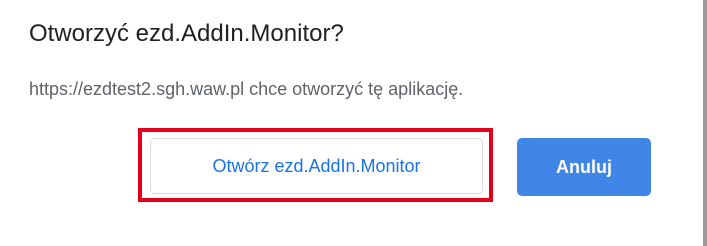 The width and height of the screenshot is (707, 246). Describe the element at coordinates (584, 167) in the screenshot. I see `cancel-button: Anuluj` at that location.